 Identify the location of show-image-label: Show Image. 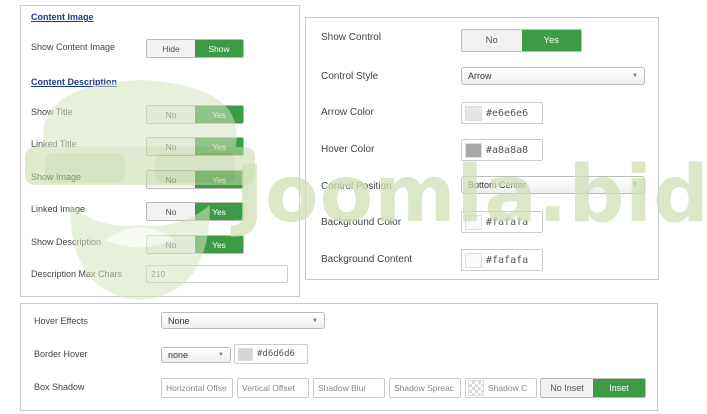
(56, 177).